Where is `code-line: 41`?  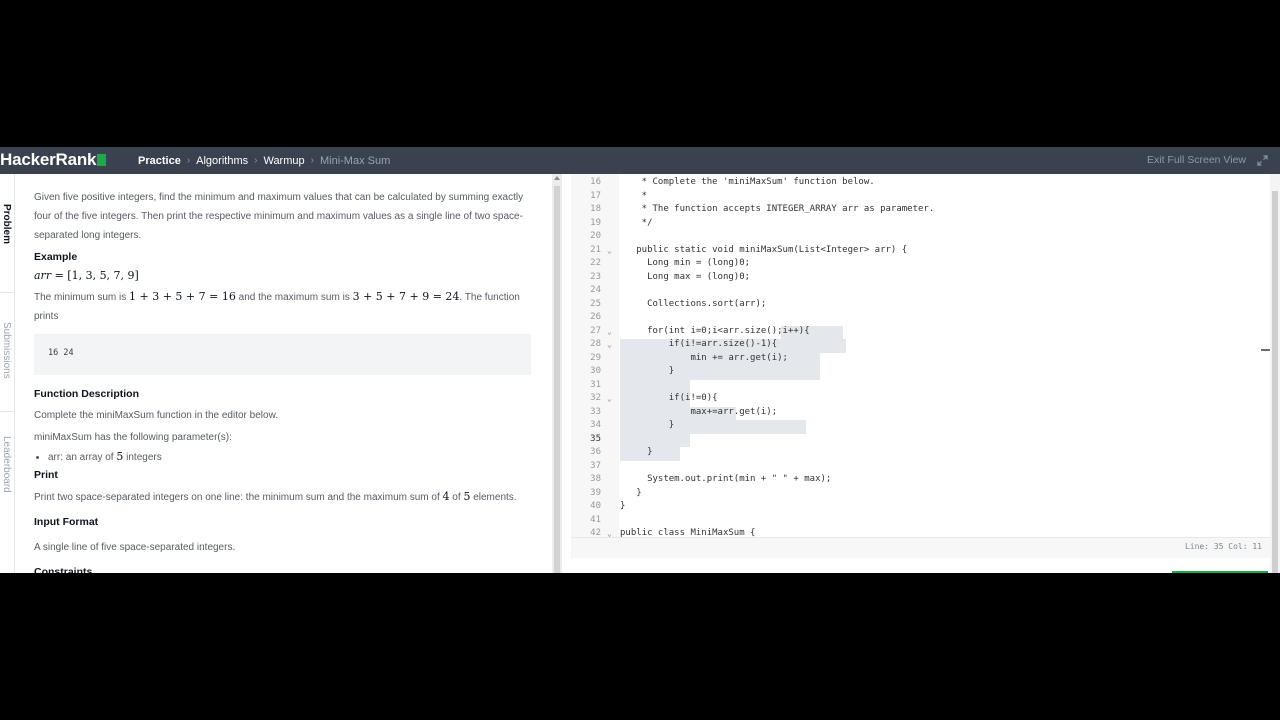
code-line: 41 is located at coordinates (920, 521).